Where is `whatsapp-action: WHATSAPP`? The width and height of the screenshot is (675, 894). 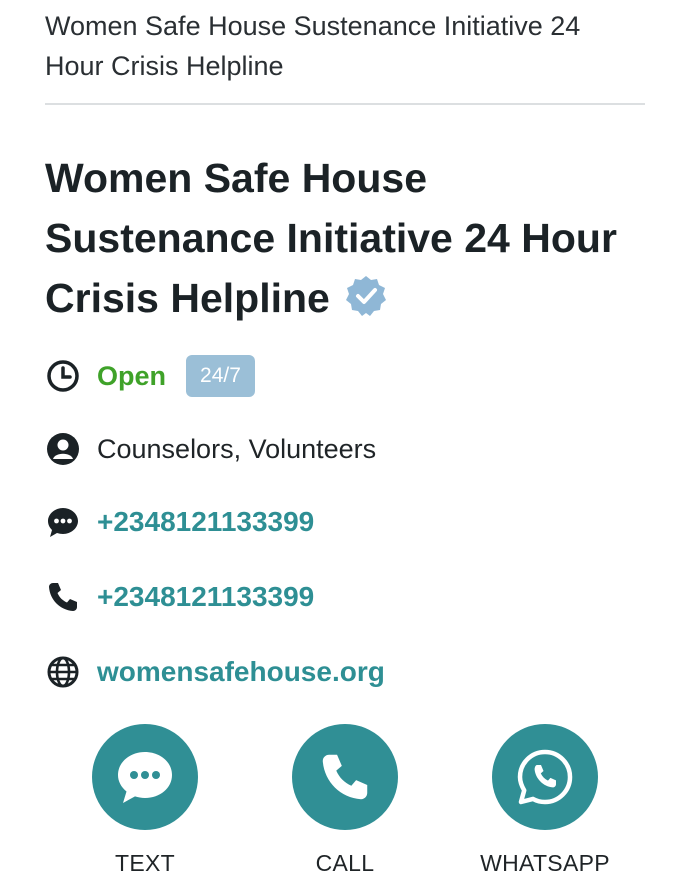
whatsapp-action: WHATSAPP is located at coordinates (545, 800).